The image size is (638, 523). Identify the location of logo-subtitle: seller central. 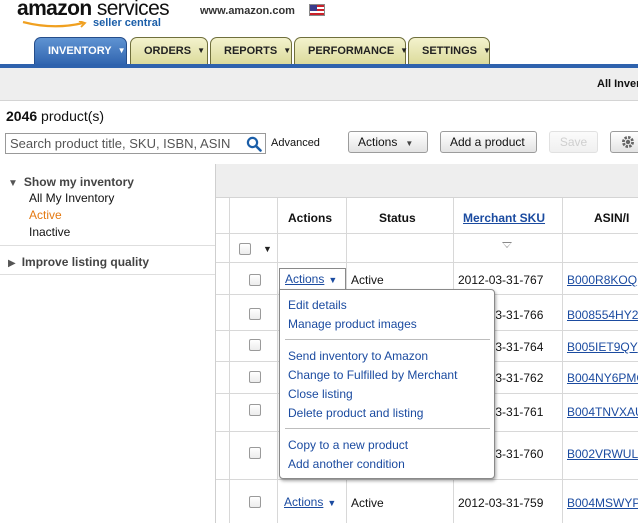
(127, 23).